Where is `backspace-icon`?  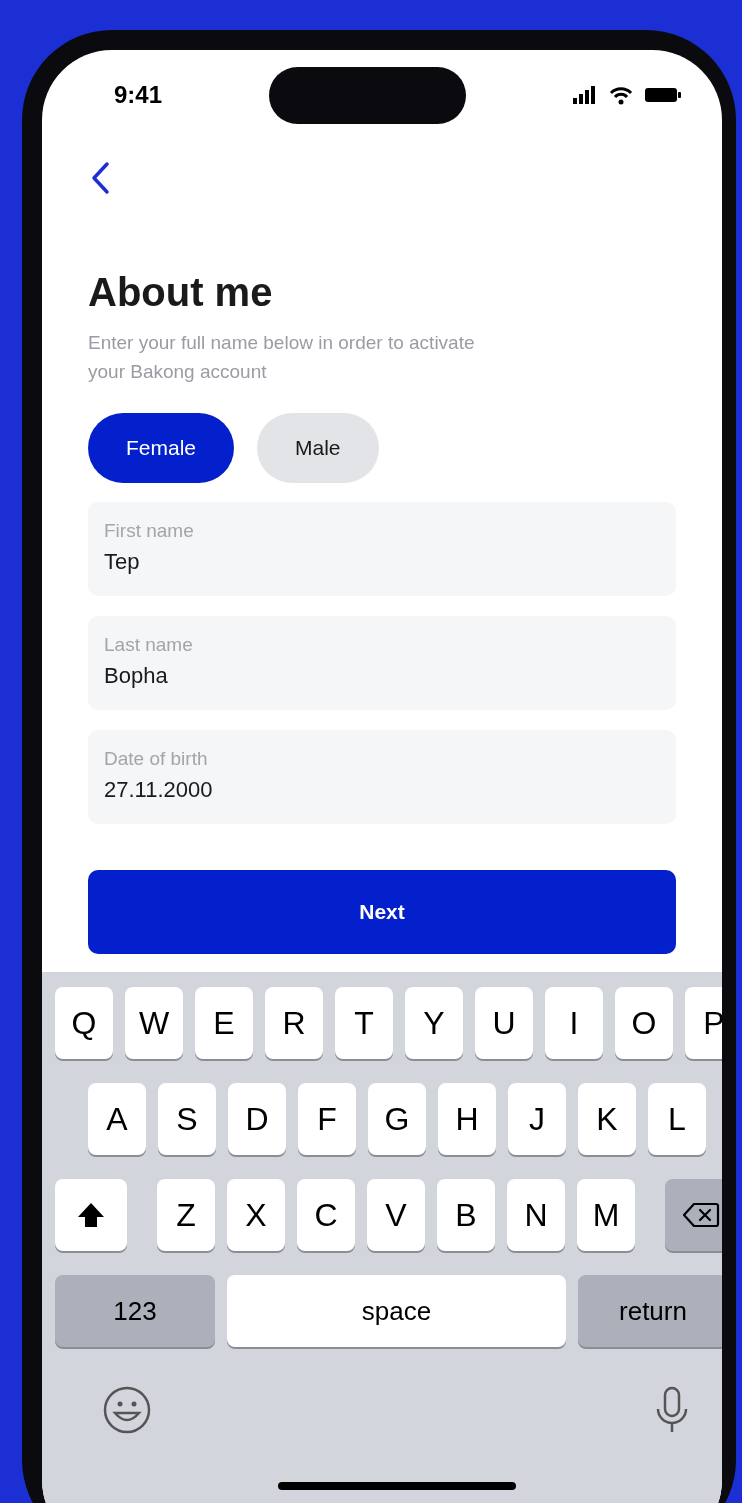
backspace-icon is located at coordinates (701, 1215).